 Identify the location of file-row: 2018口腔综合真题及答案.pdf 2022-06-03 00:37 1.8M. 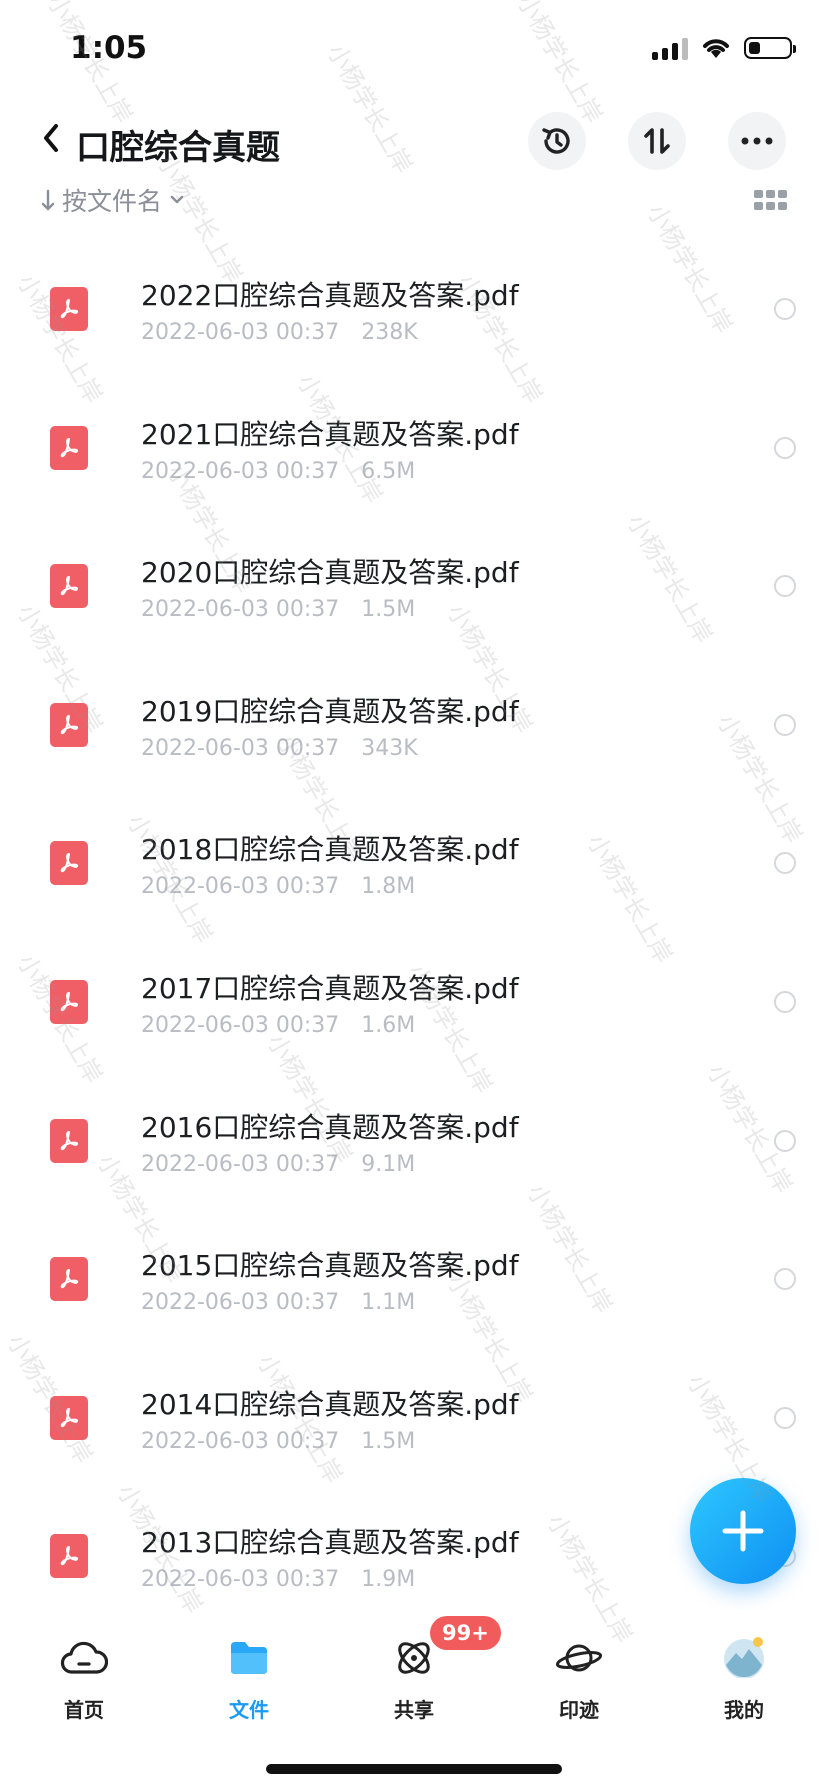
(414, 853).